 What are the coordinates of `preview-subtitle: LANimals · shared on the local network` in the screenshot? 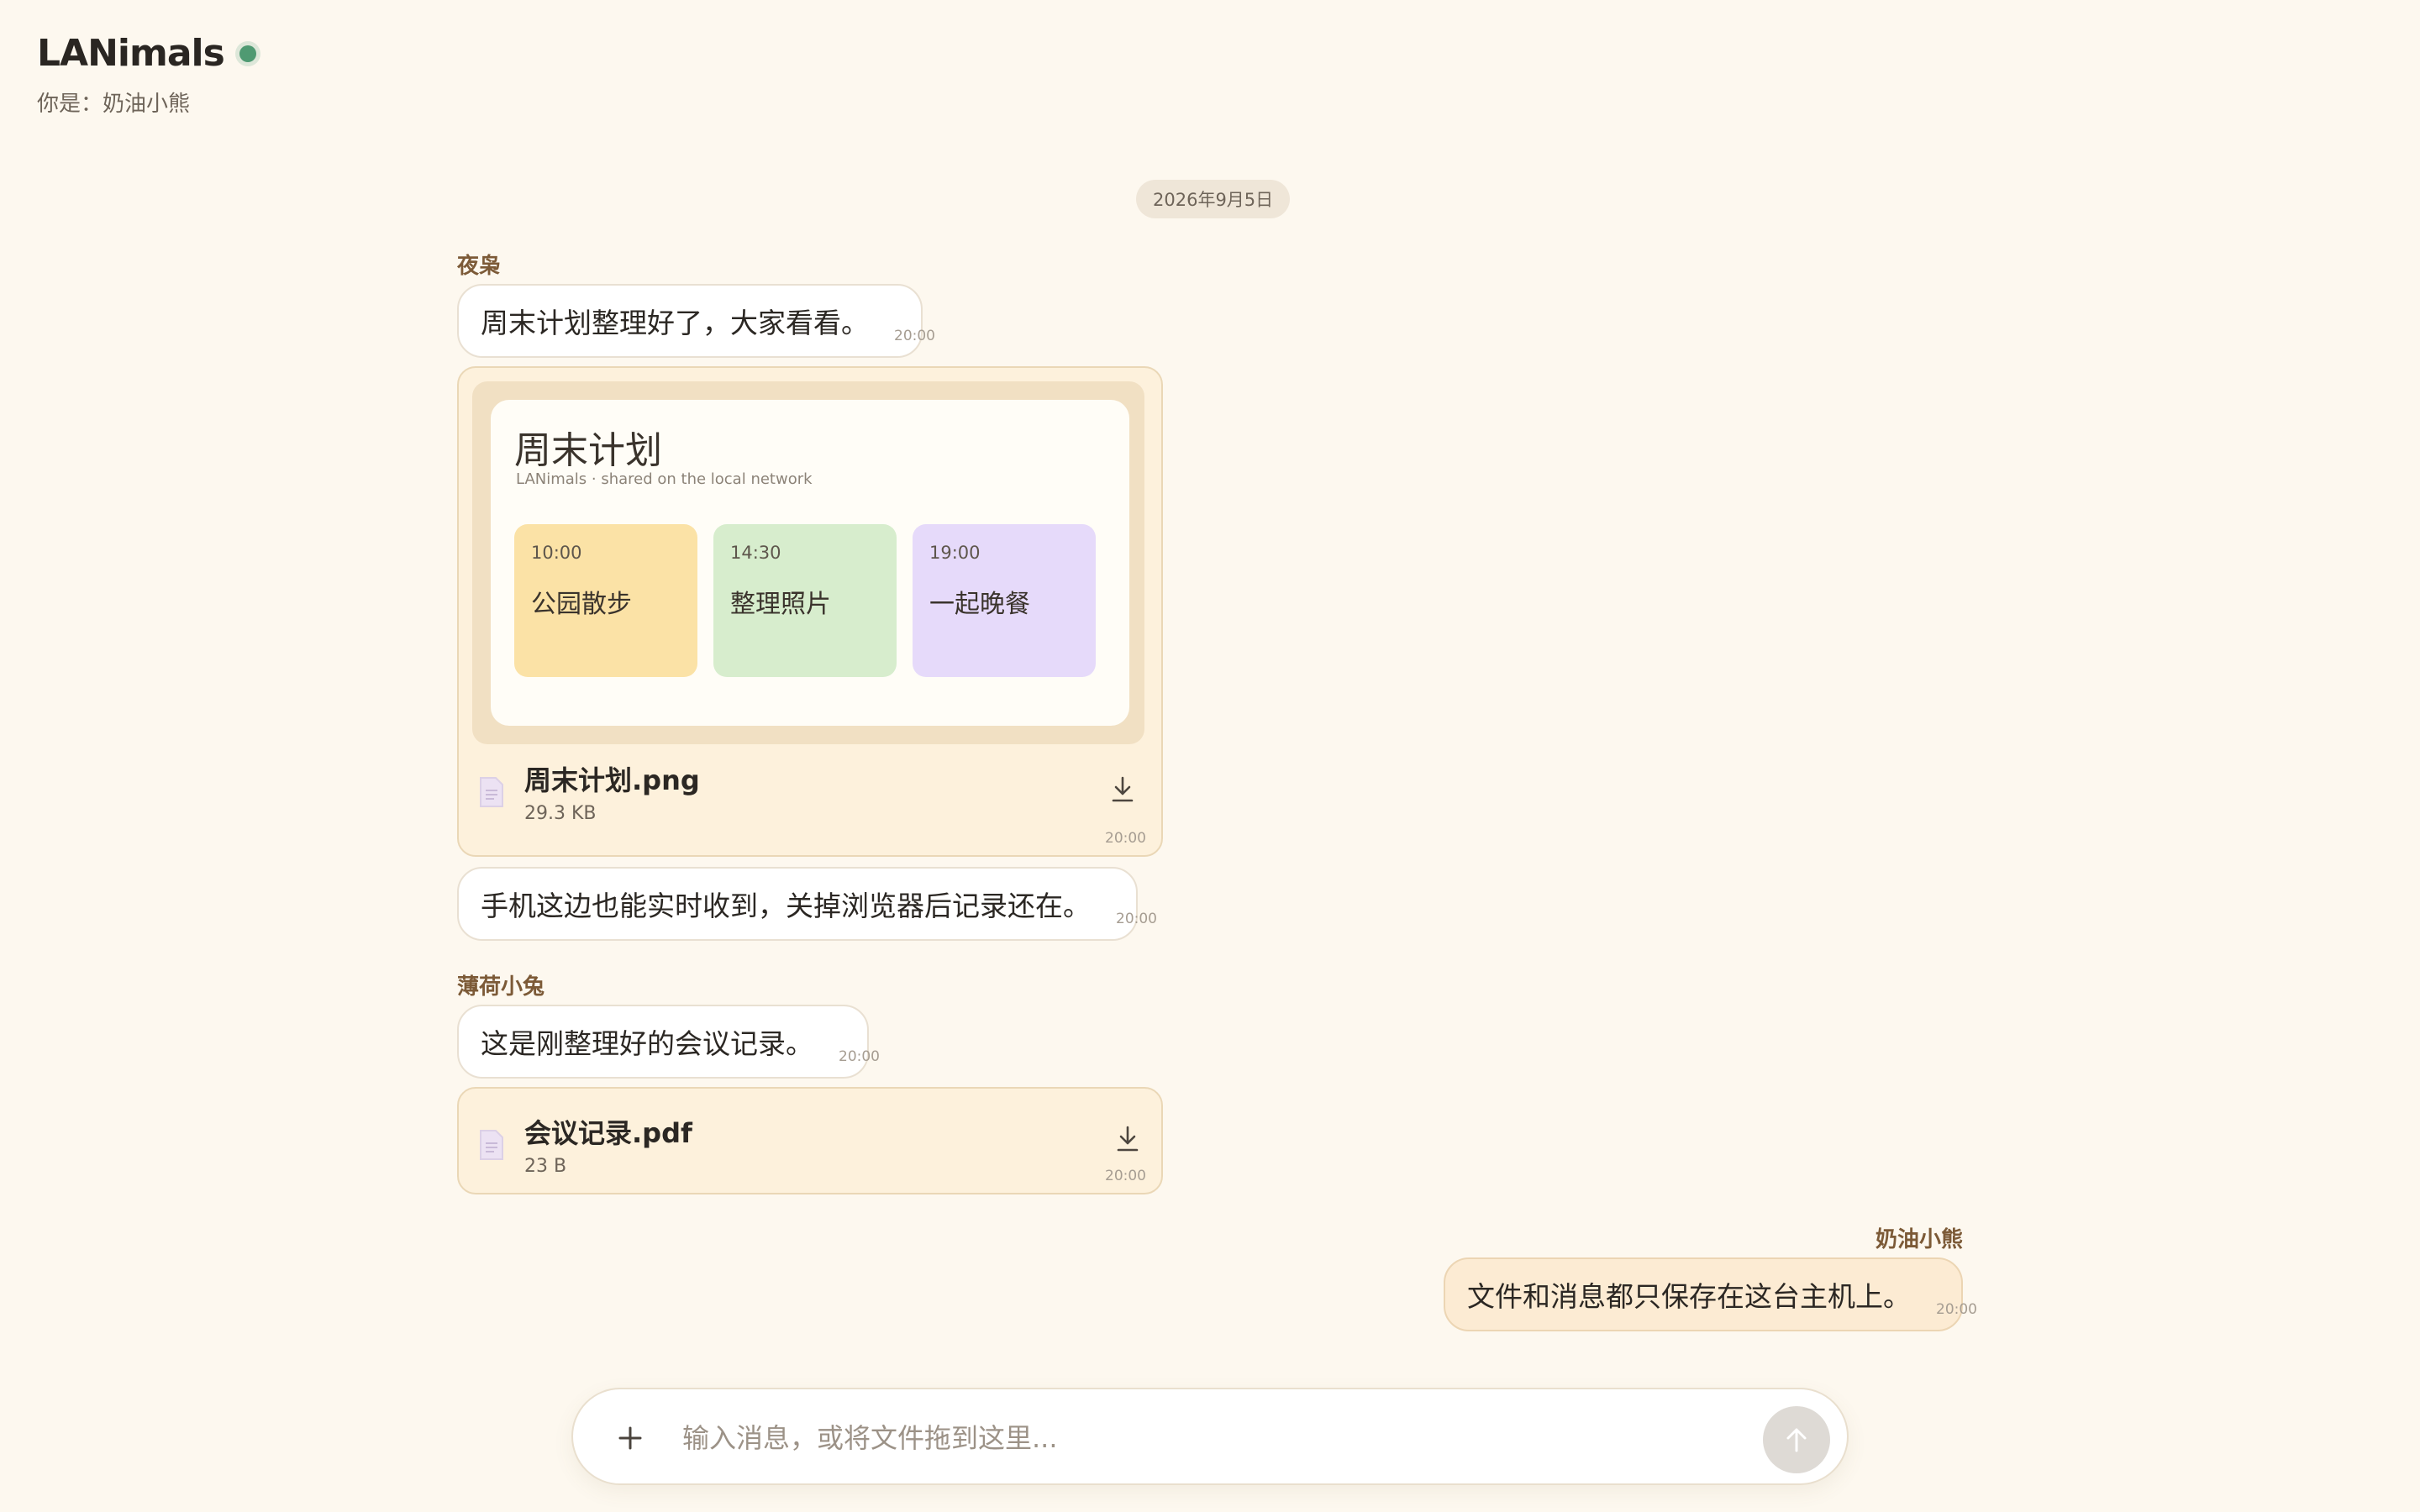 It's located at (664, 479).